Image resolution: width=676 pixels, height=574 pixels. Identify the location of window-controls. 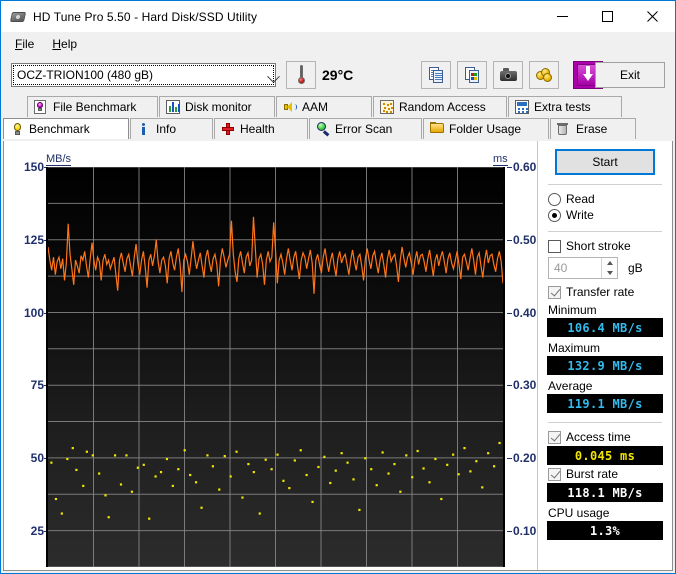
(607, 16).